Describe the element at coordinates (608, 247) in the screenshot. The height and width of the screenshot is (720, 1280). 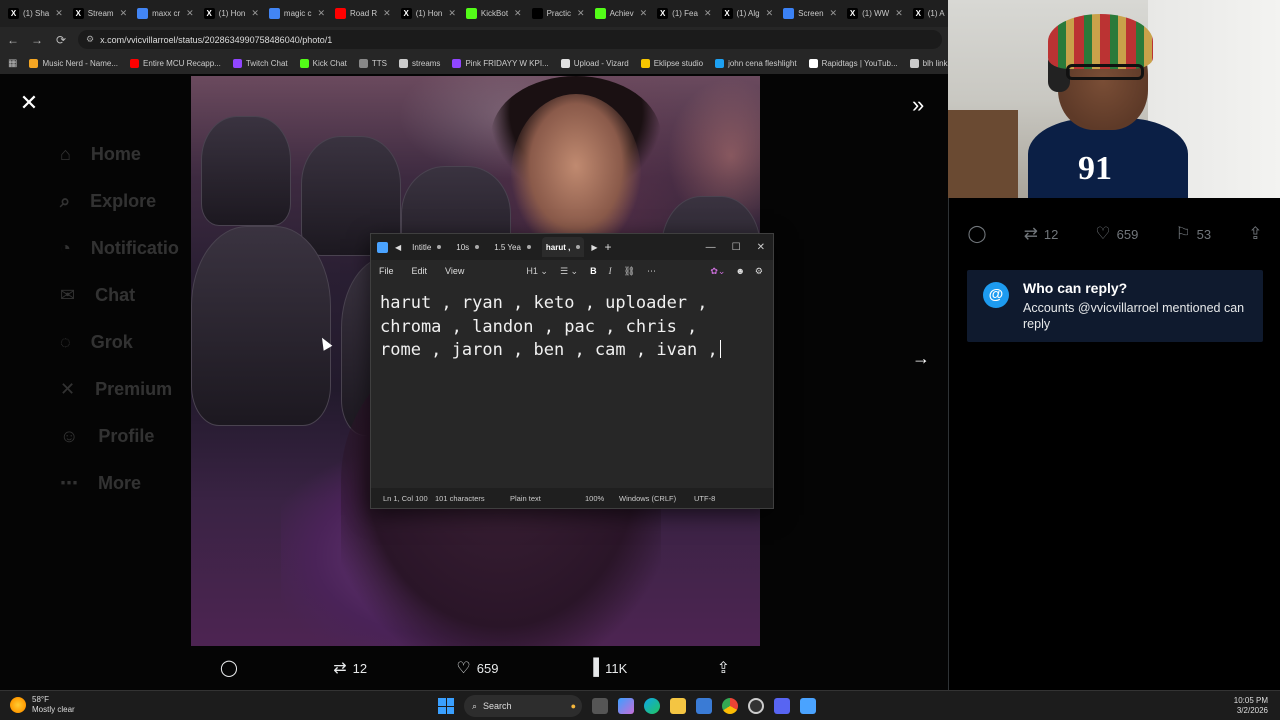
I see `new-tab-icon: +` at that location.